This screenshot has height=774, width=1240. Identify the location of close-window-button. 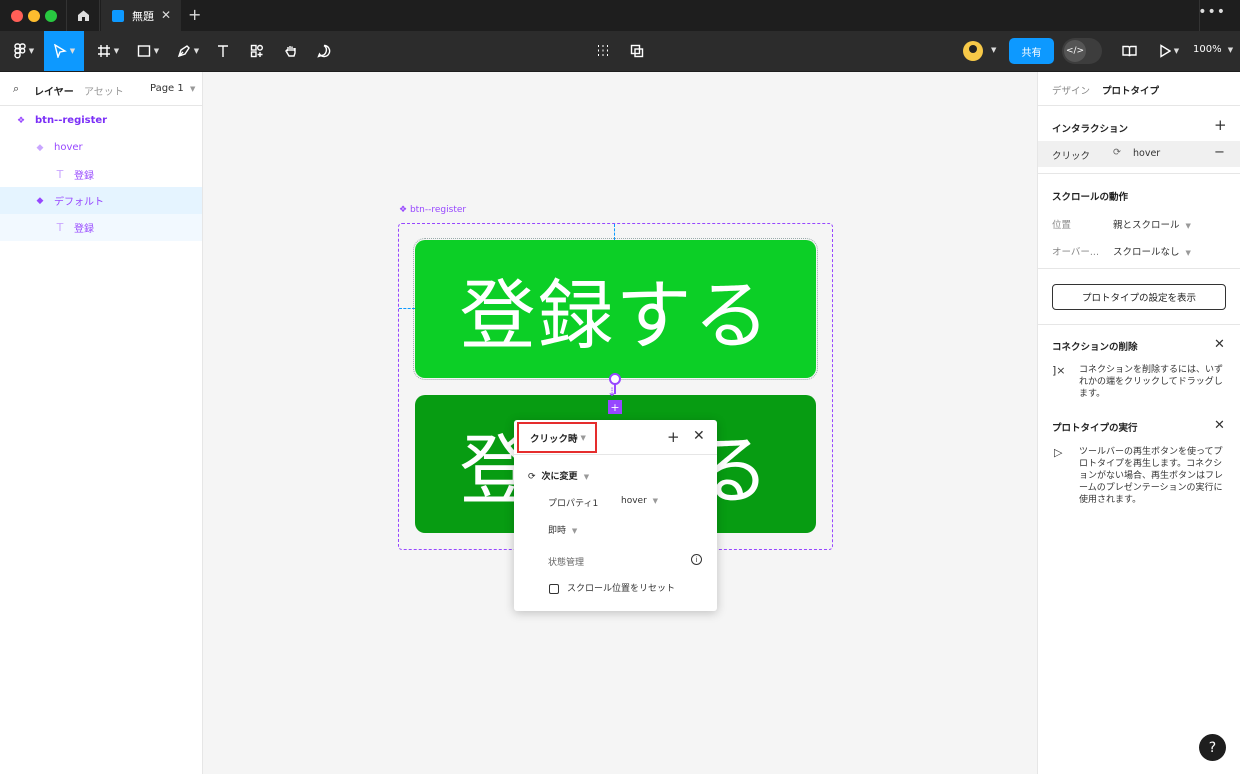
(17, 16).